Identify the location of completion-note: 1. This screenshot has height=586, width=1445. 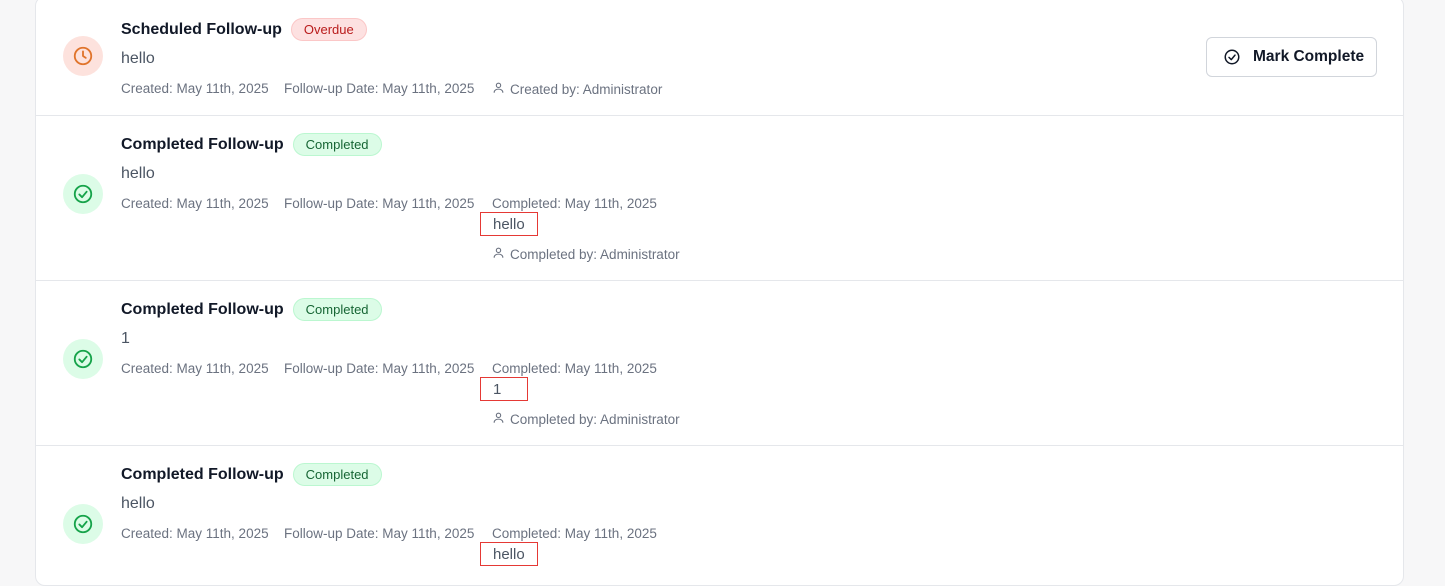
(504, 389).